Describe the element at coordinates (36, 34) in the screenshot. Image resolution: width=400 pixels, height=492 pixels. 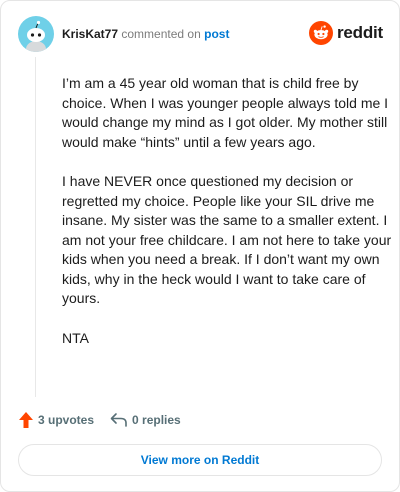
I see `snoo-avatar-icon` at that location.